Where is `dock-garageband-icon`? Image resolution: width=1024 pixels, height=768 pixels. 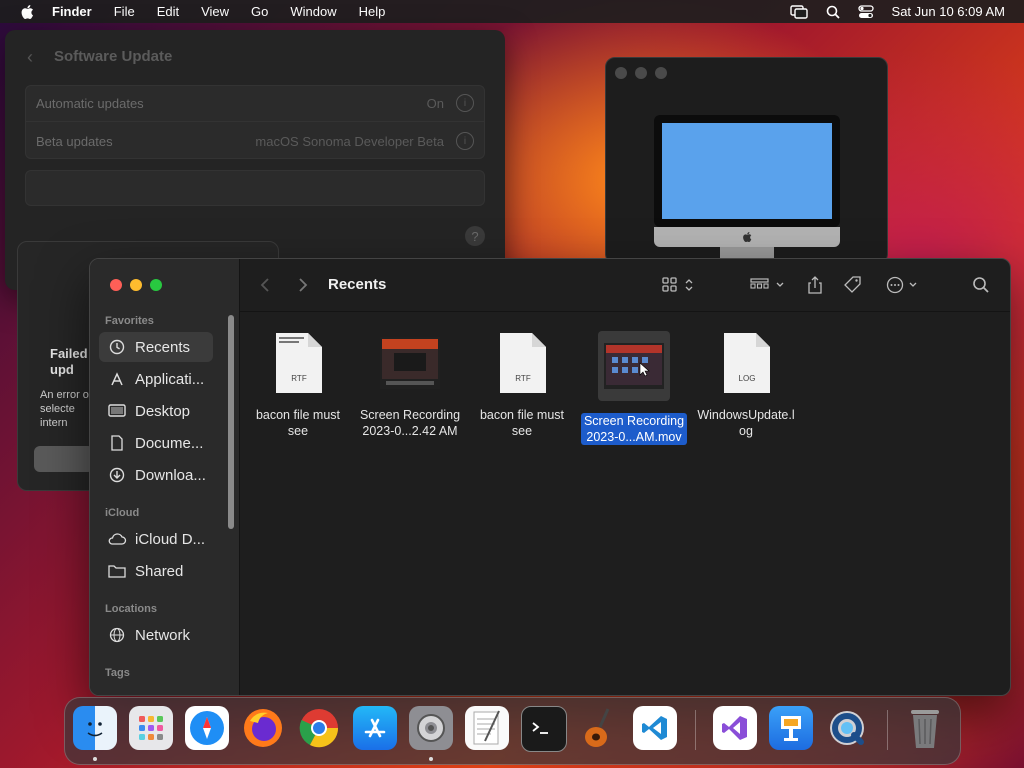 dock-garageband-icon is located at coordinates (599, 728).